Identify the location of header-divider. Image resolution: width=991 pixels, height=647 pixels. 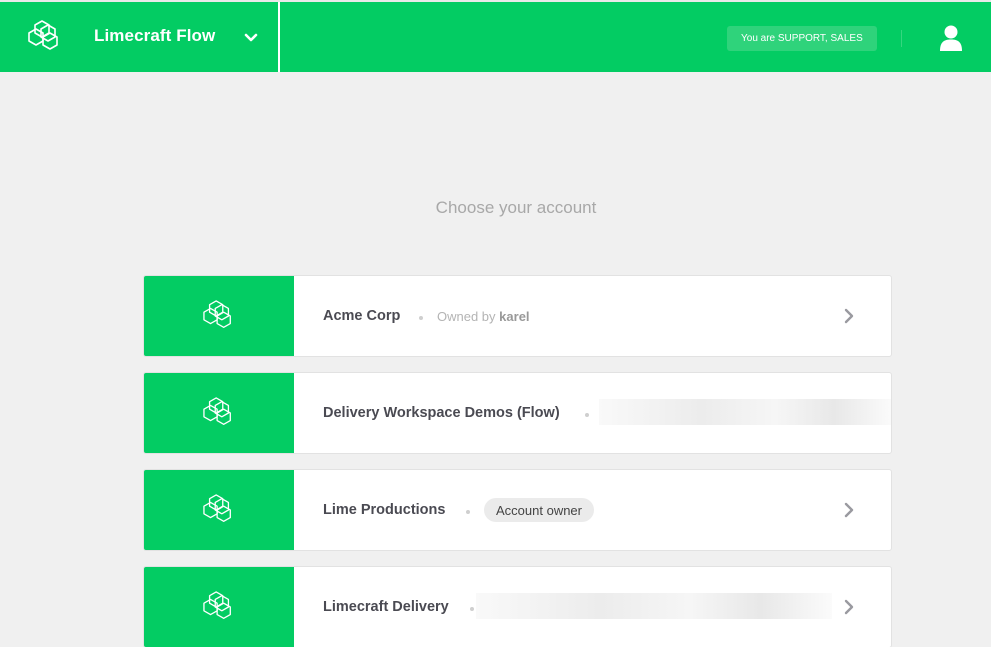
(279, 37).